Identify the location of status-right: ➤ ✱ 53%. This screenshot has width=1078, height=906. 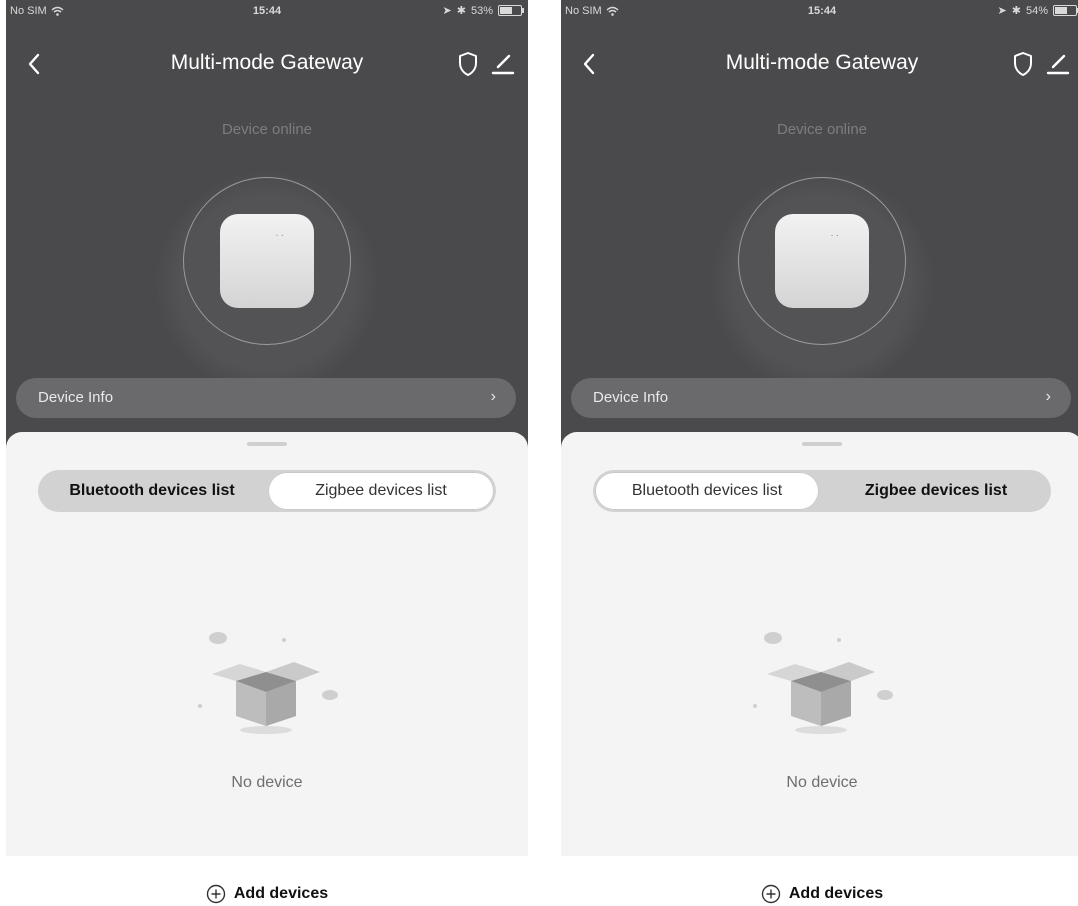
(483, 10).